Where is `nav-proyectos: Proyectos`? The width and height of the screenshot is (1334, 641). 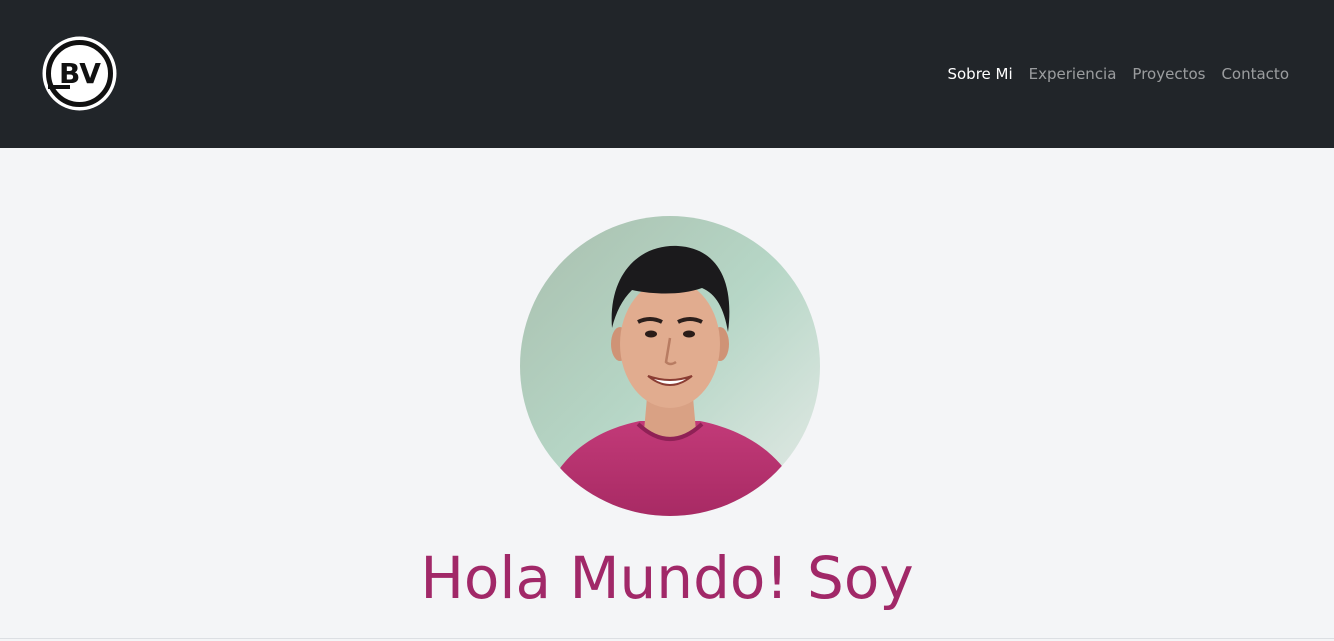 nav-proyectos: Proyectos is located at coordinates (1168, 74).